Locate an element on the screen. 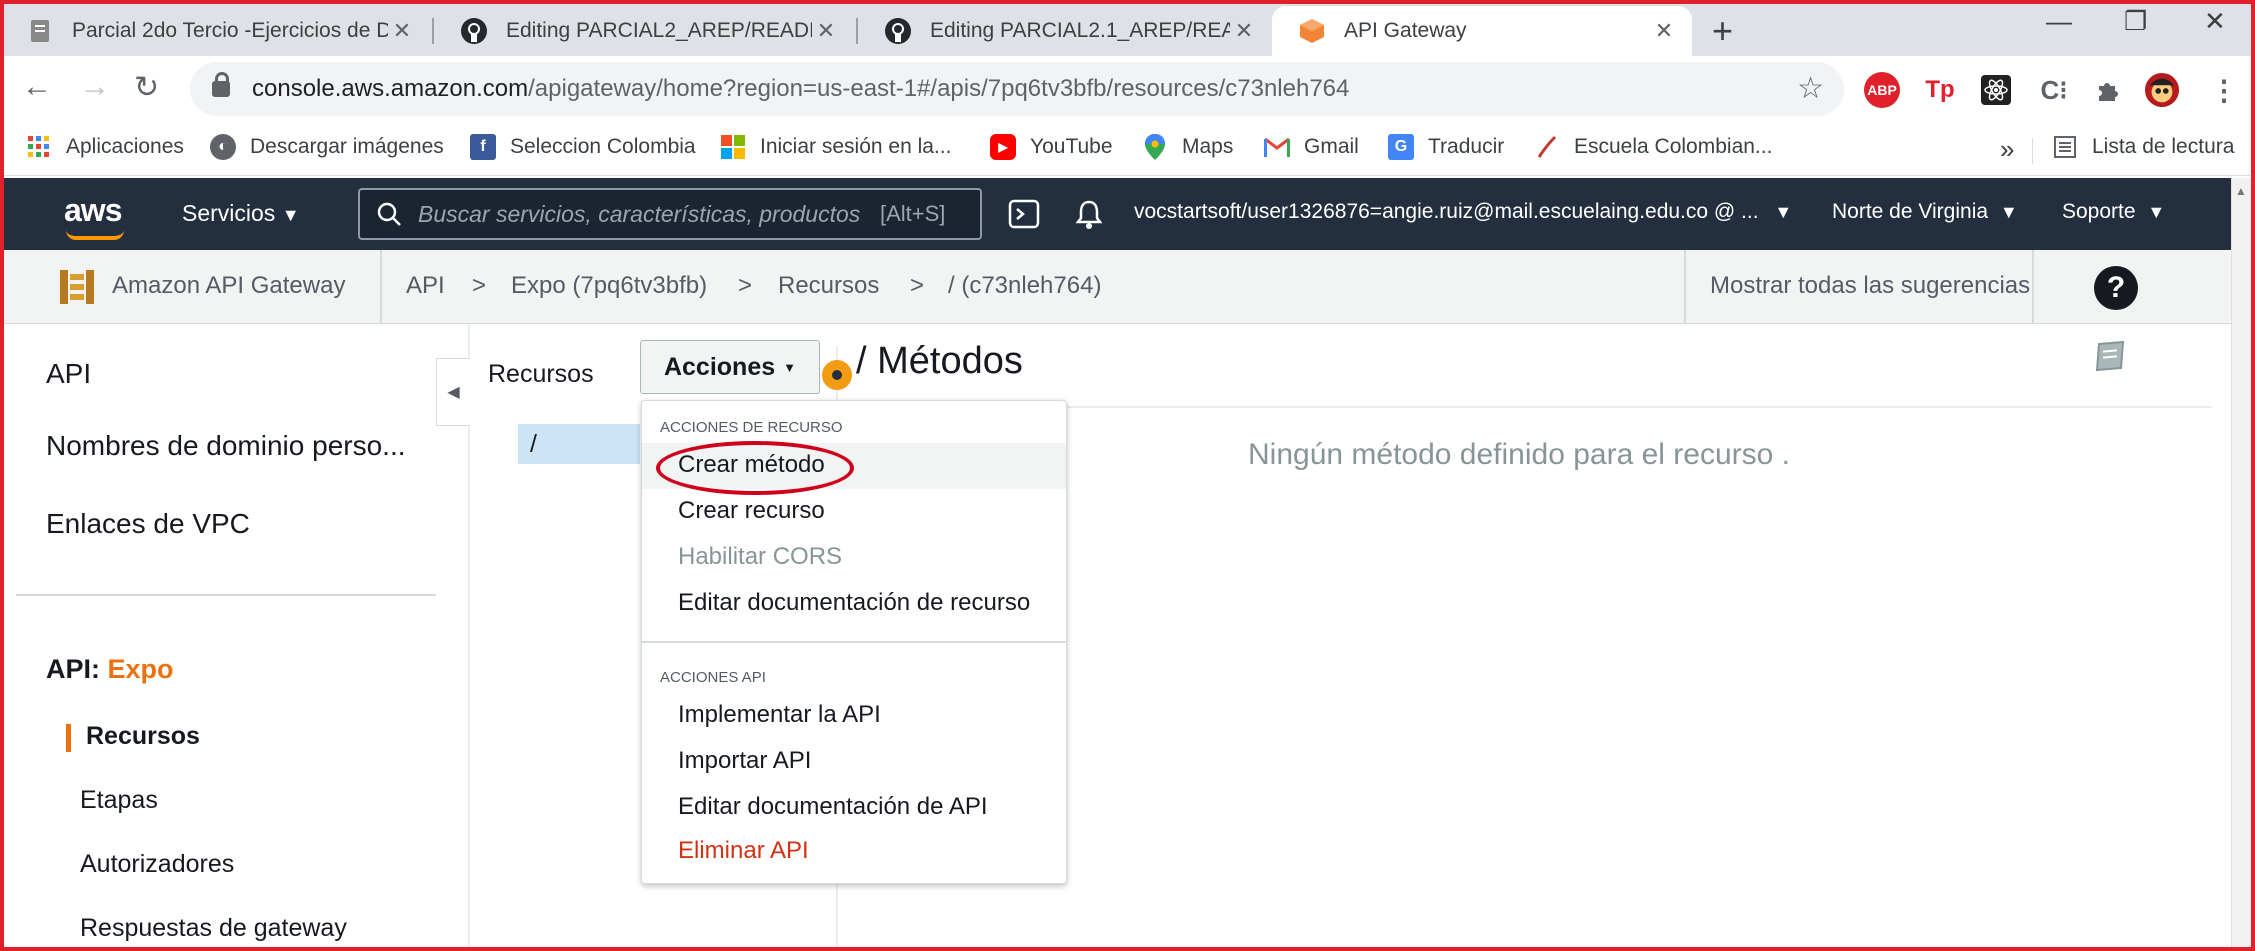 The height and width of the screenshot is (951, 2255). region-menu: Norte de Virginia ▼ is located at coordinates (1925, 212).